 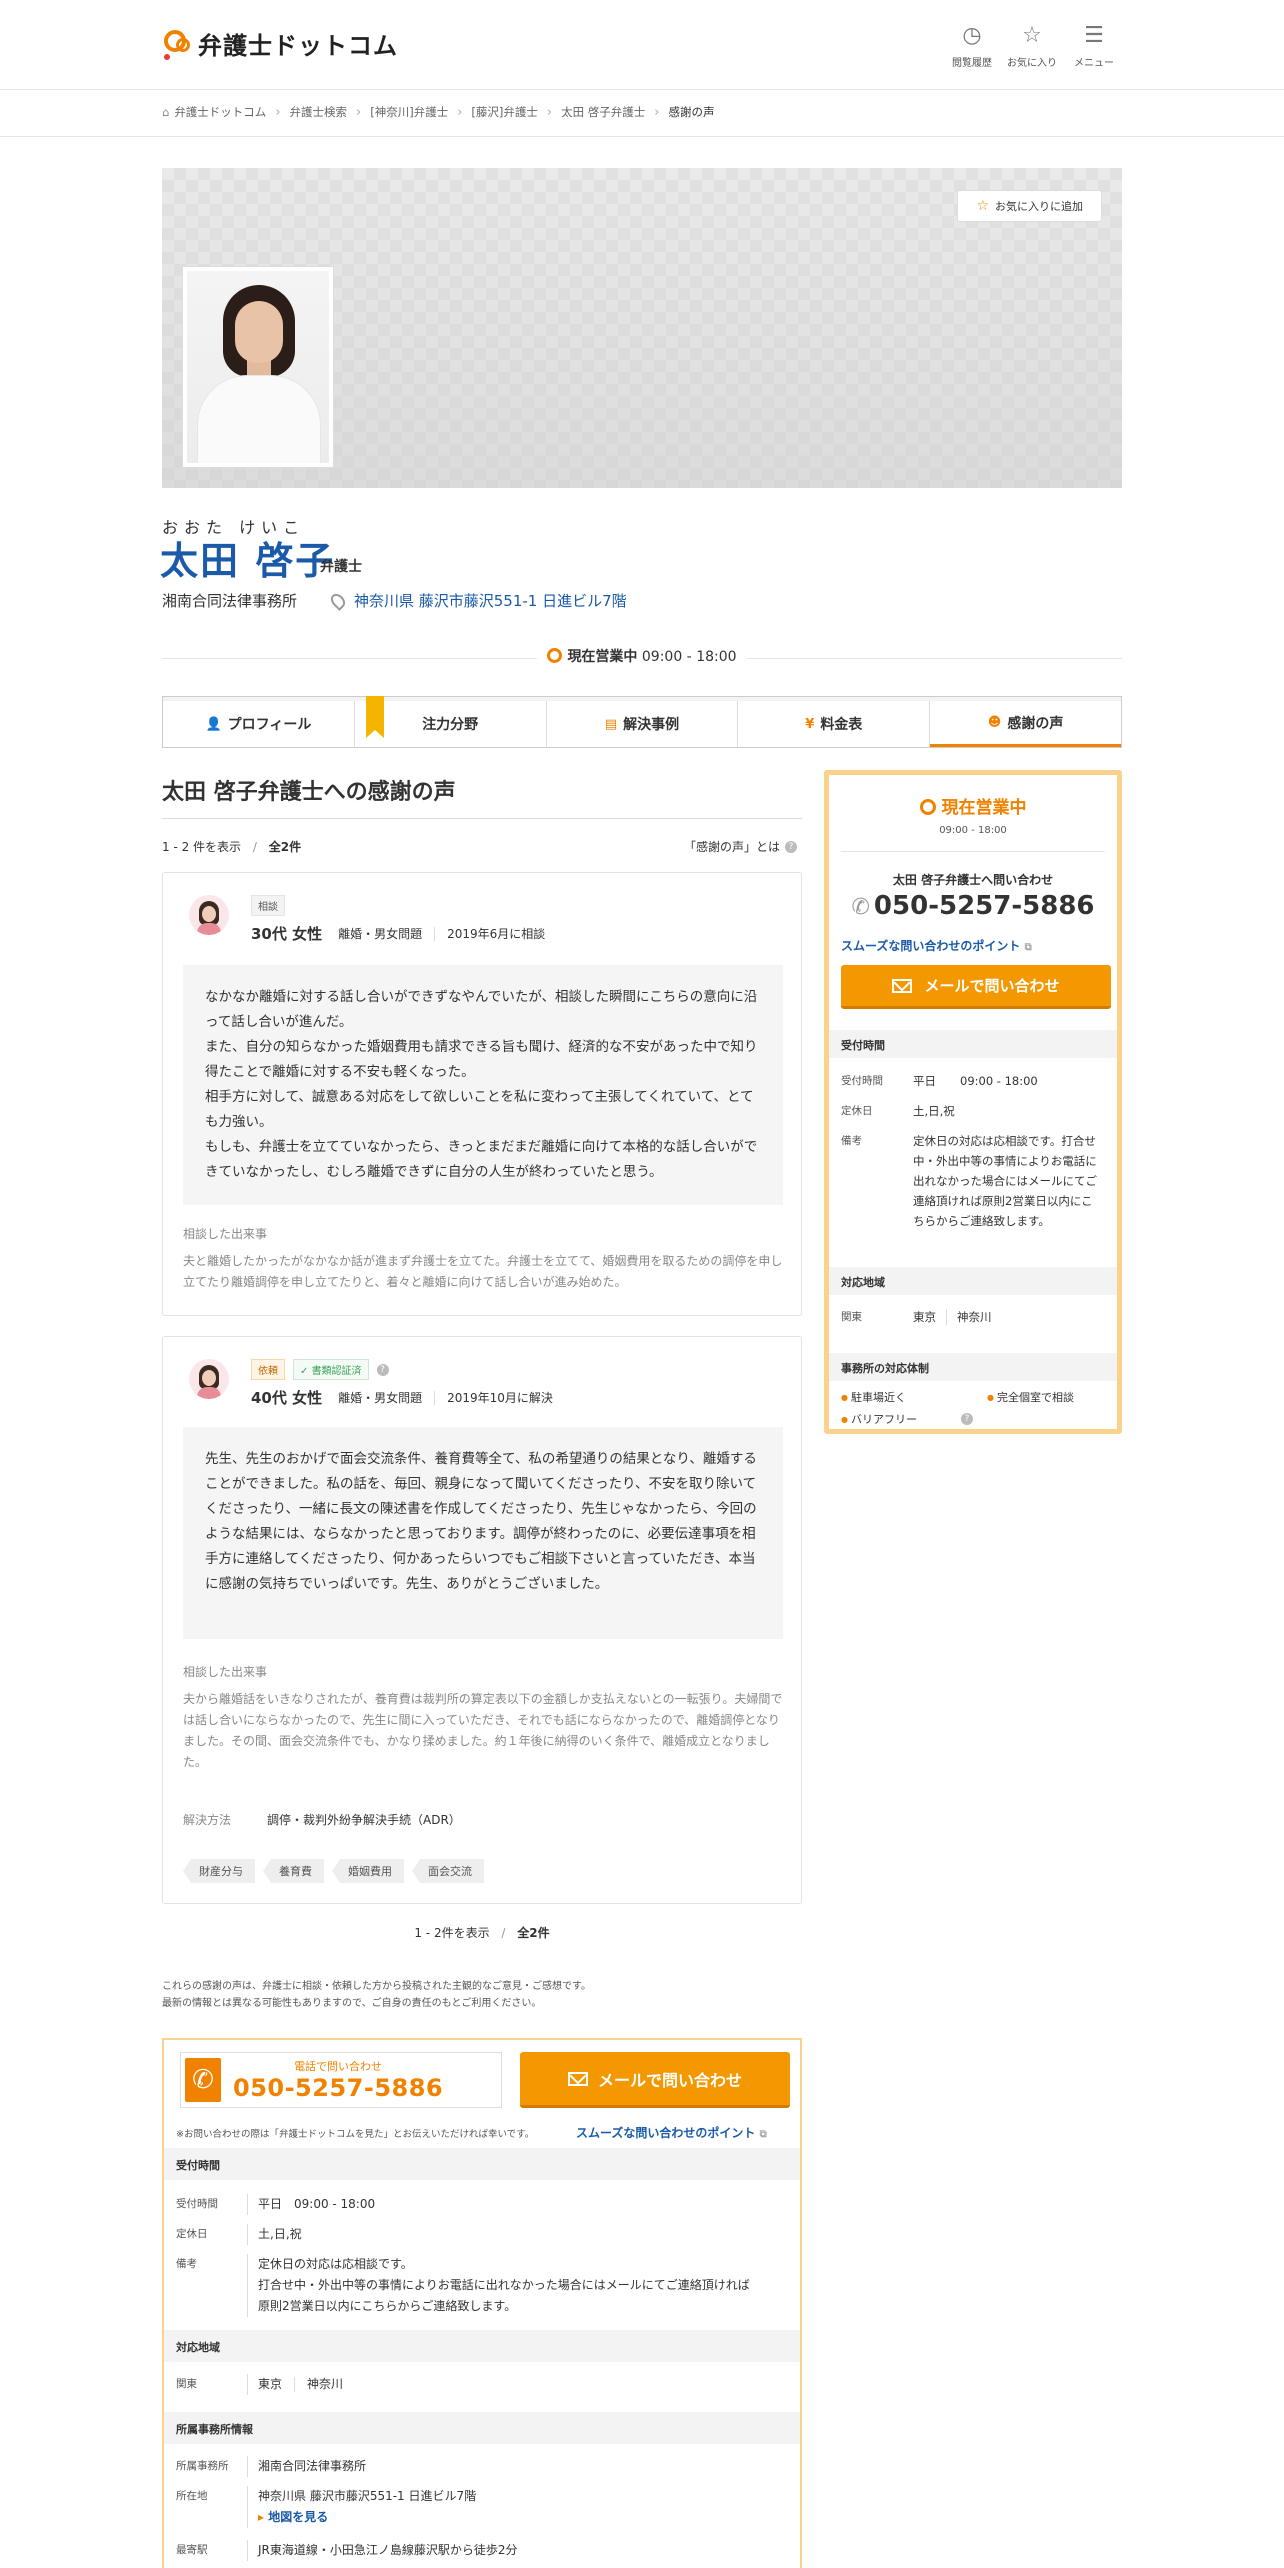 What do you see at coordinates (248, 561) in the screenshot?
I see `lawyer-name: 太田 啓子` at bounding box center [248, 561].